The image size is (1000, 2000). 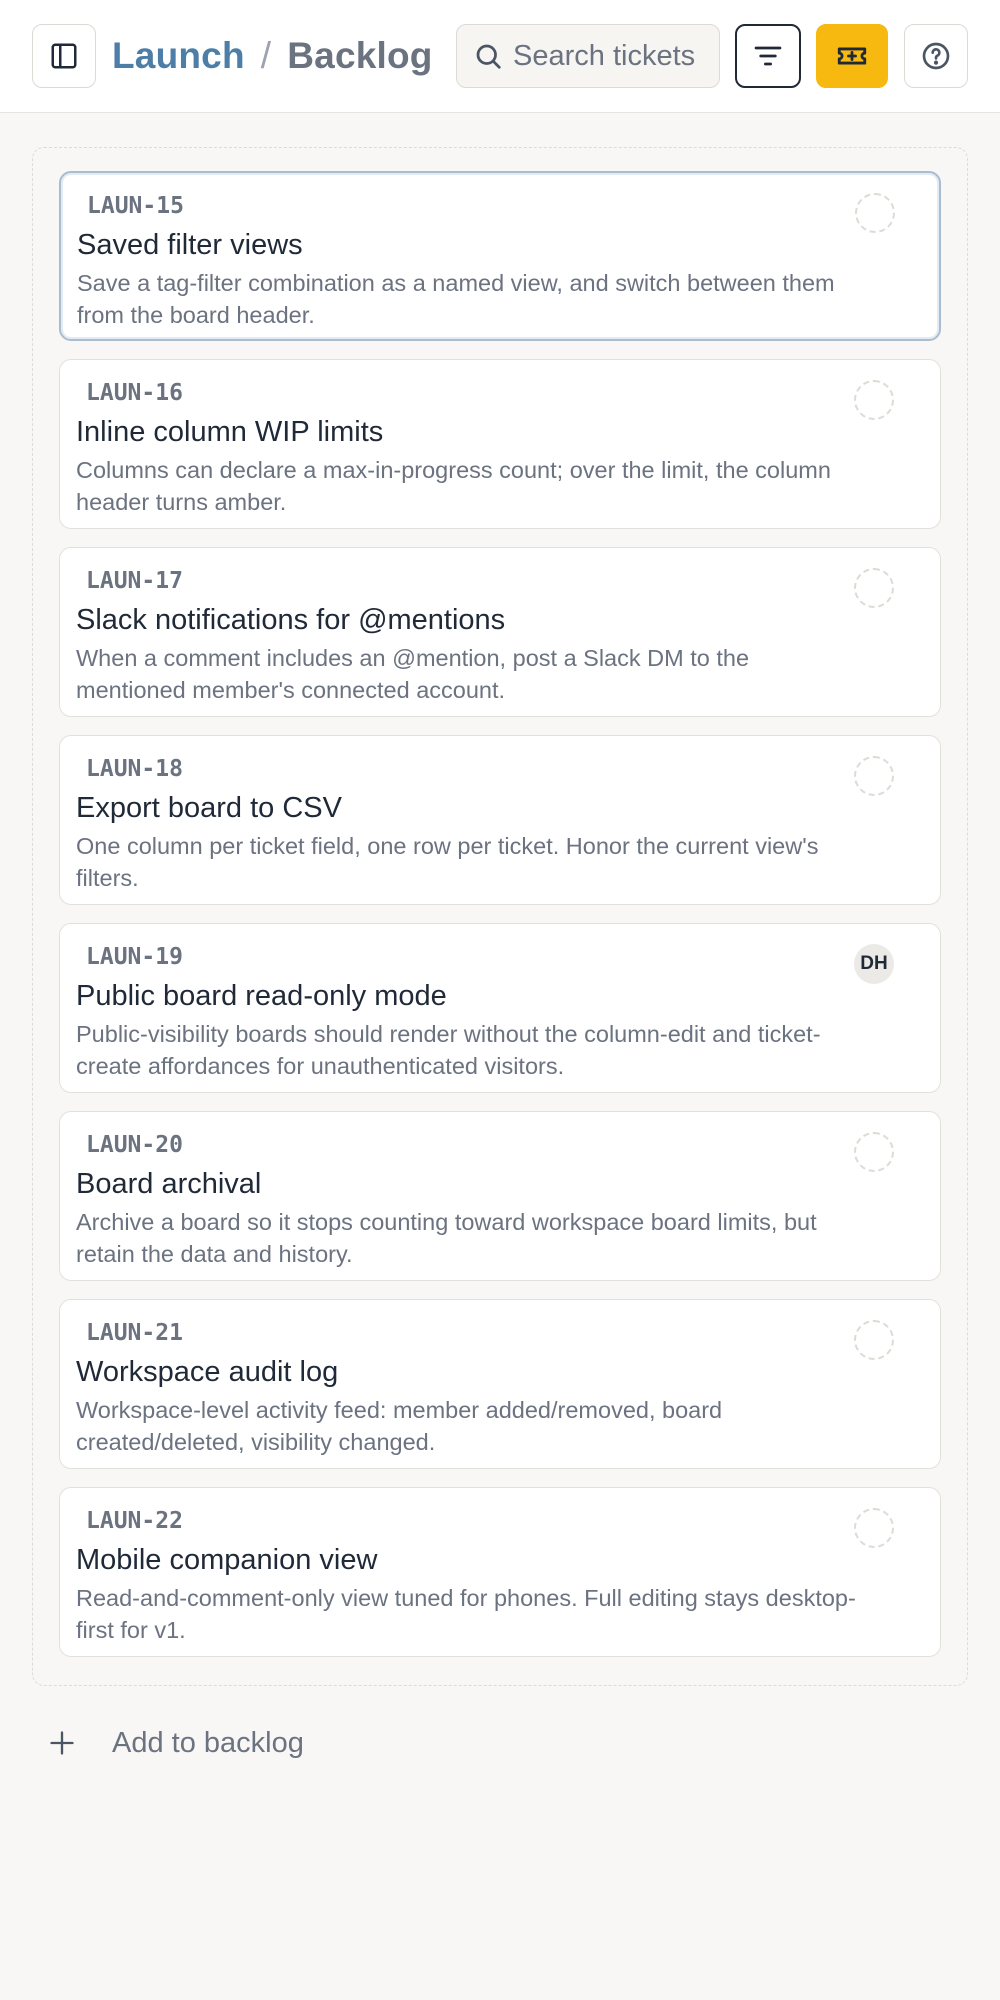 I want to click on ticket-id: LAUN-21, so click(x=134, y=1333).